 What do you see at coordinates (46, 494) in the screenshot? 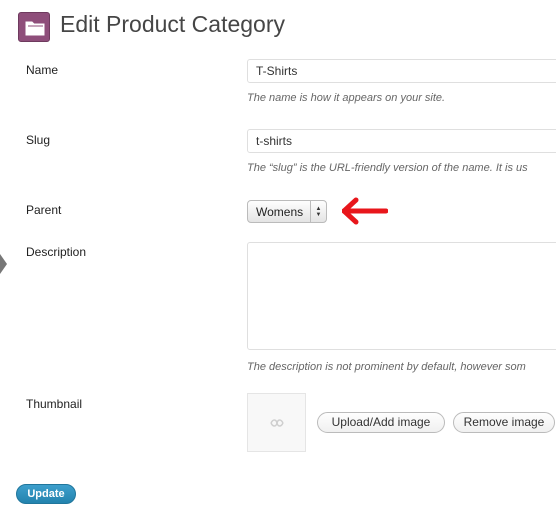
I see `update-button: Update` at bounding box center [46, 494].